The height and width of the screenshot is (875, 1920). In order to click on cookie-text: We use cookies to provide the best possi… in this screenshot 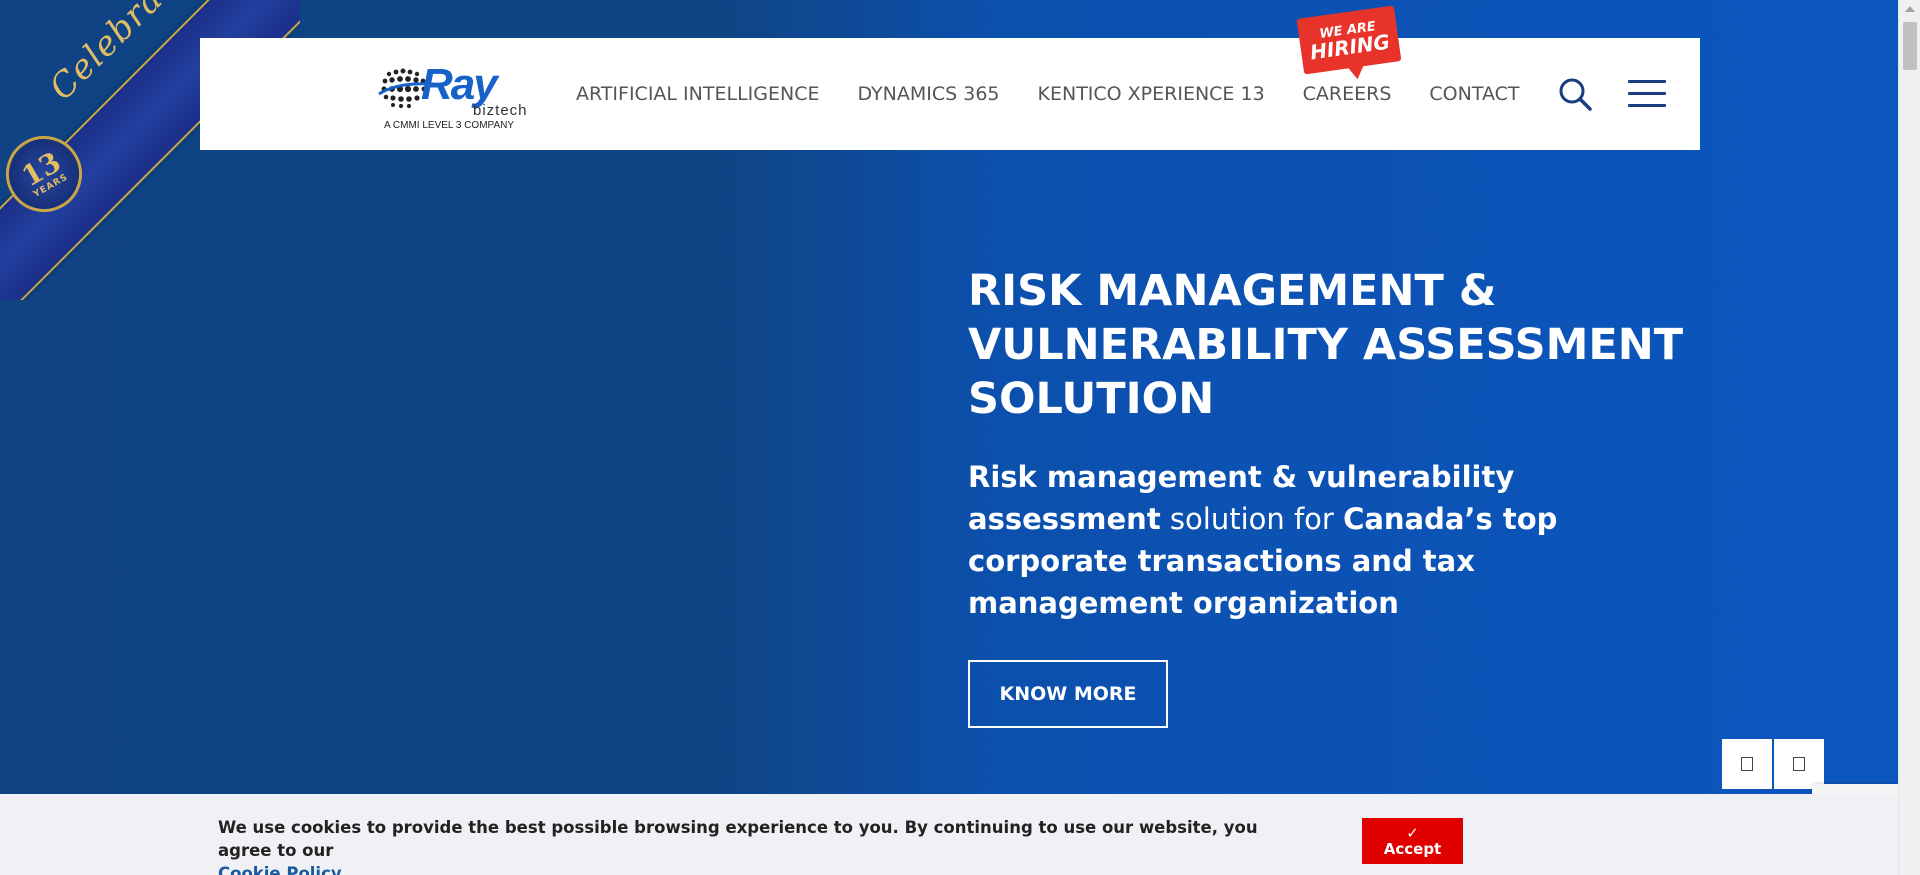, I will do `click(738, 839)`.